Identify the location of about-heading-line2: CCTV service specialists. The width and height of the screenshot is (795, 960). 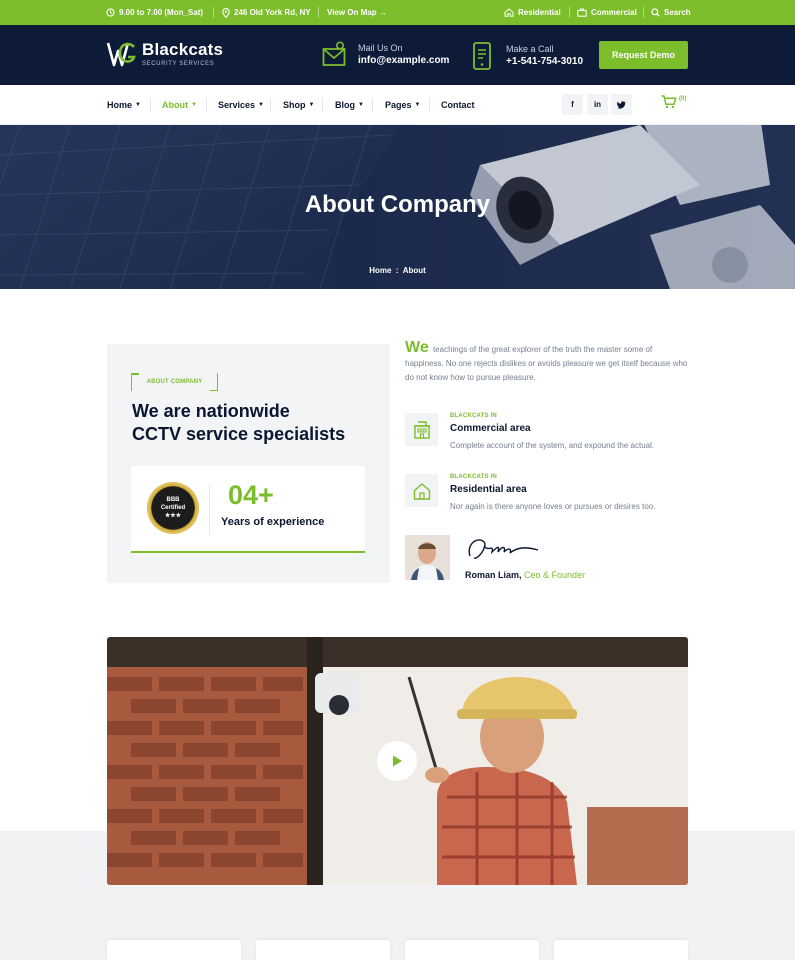
(239, 434).